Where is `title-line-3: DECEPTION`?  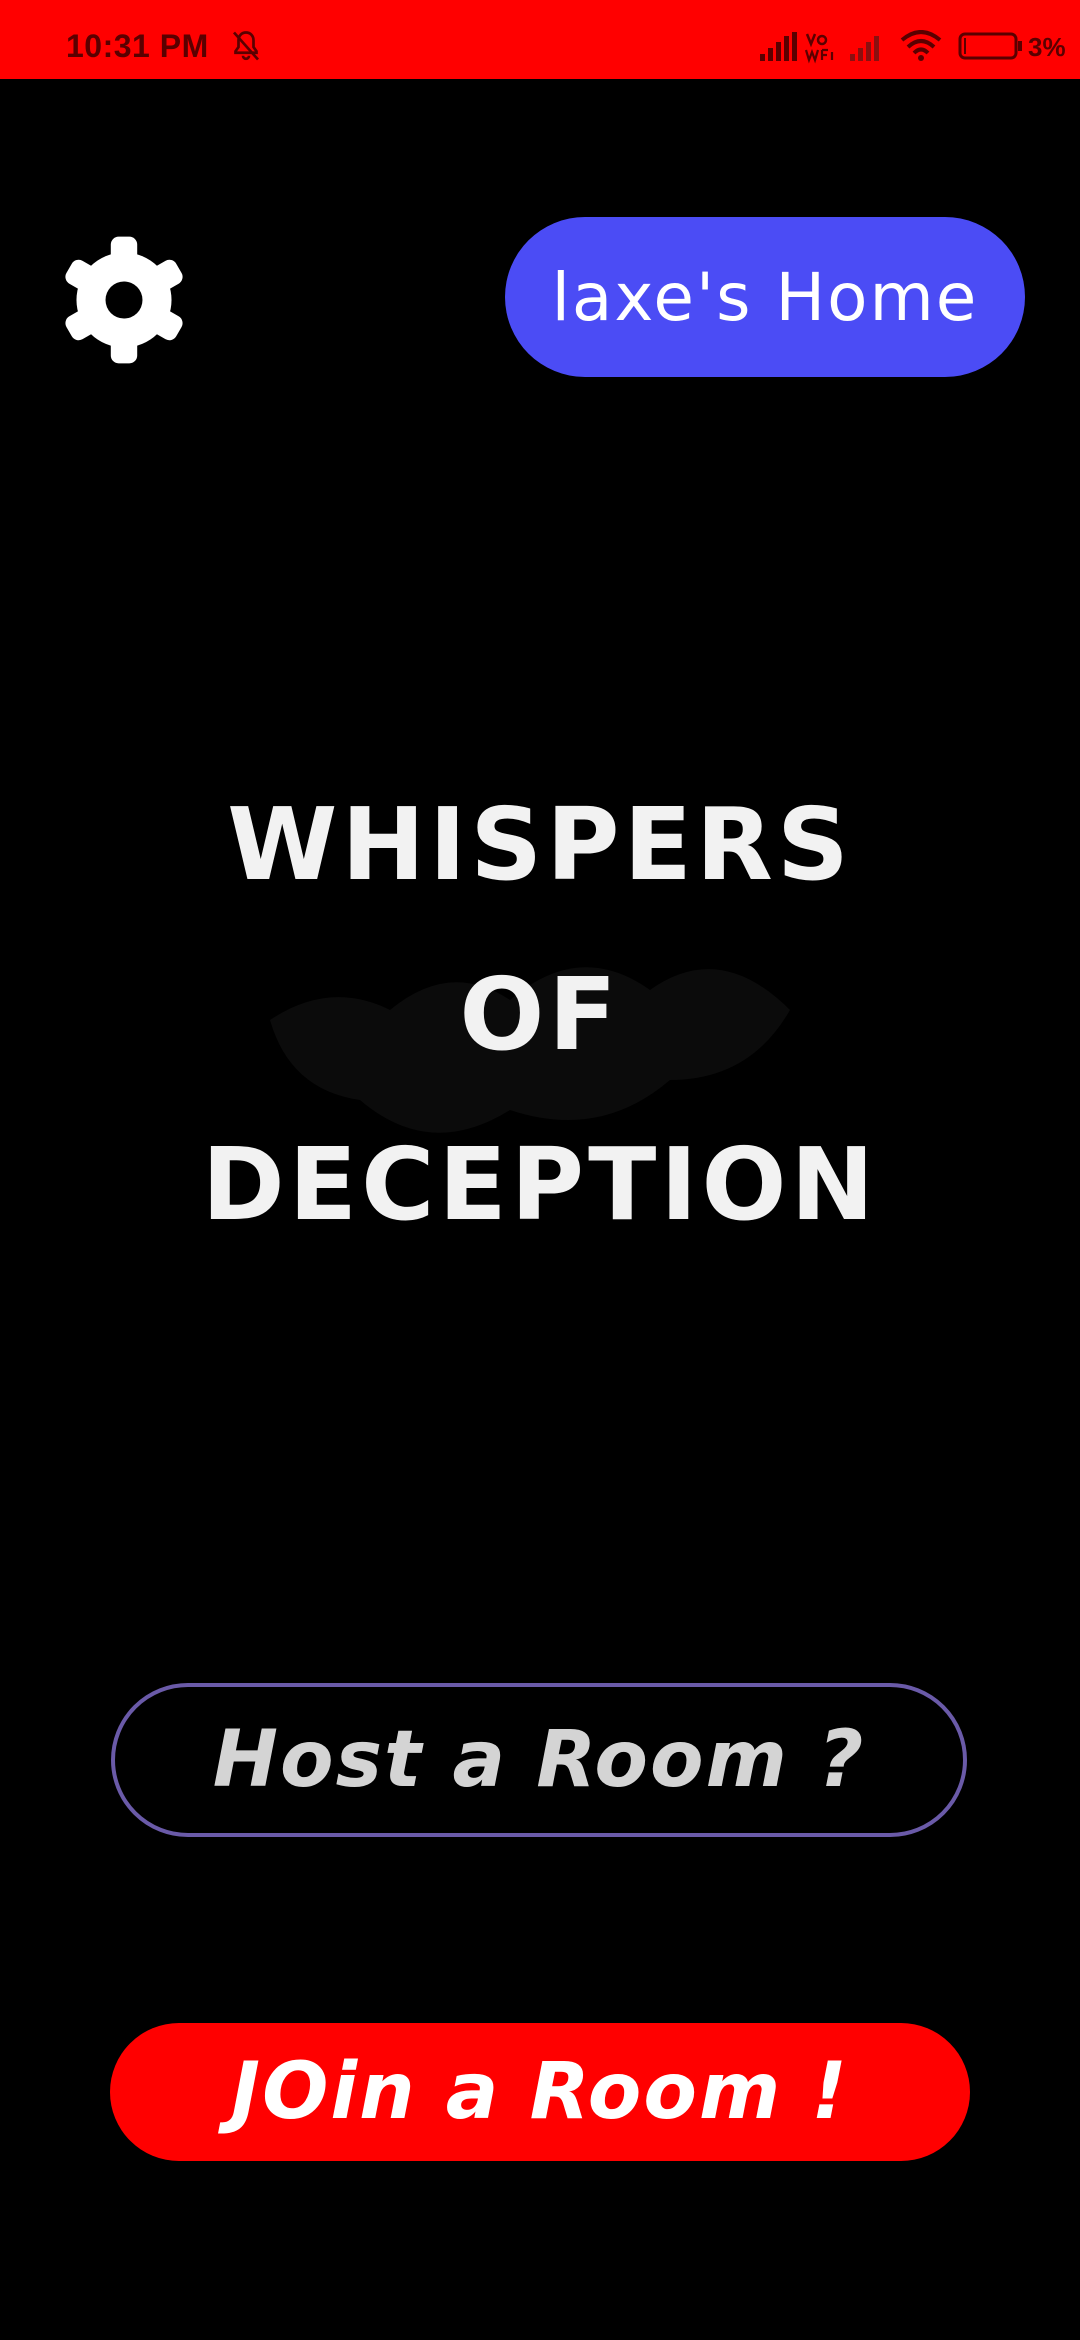
title-line-3: DECEPTION is located at coordinates (540, 1184).